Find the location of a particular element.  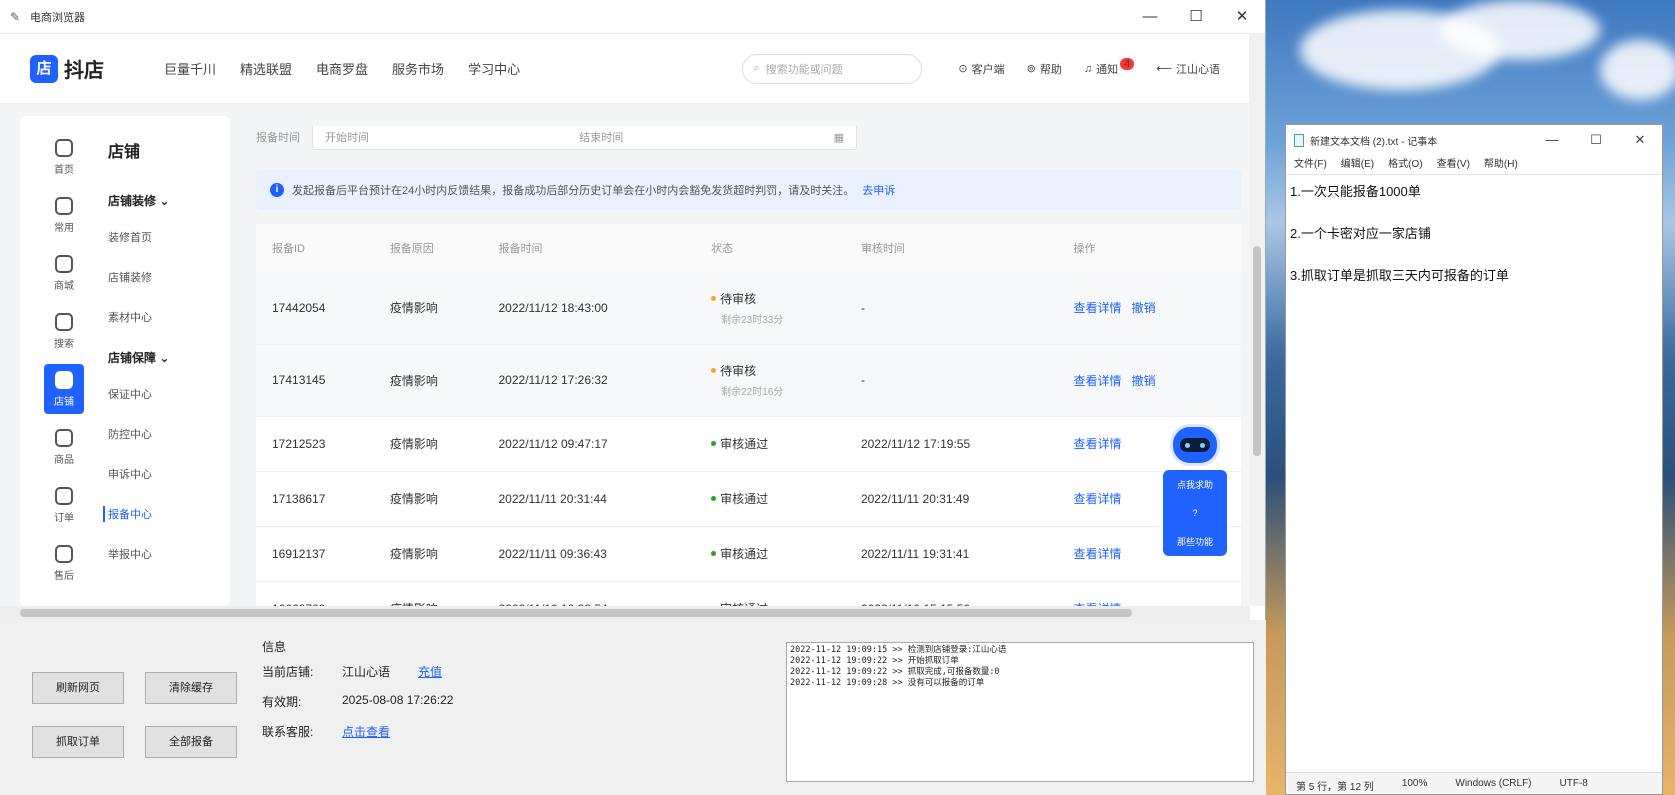

cell-status: 待审核 剩余22时16分 is located at coordinates (770, 380).